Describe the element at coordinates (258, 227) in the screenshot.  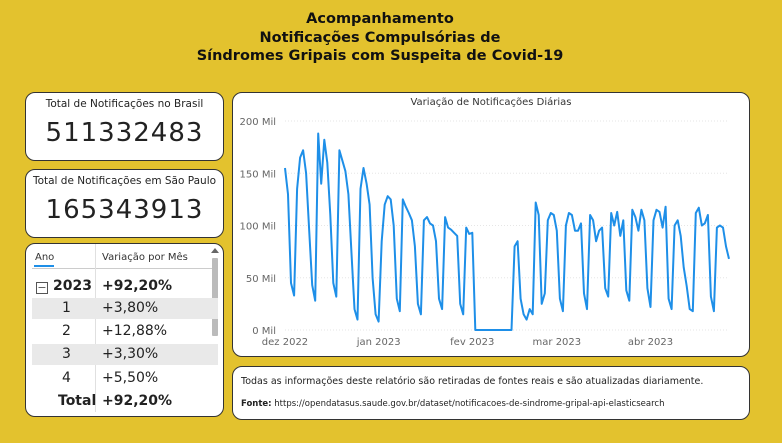
I see `y-tick-label: 100 Mil` at that location.